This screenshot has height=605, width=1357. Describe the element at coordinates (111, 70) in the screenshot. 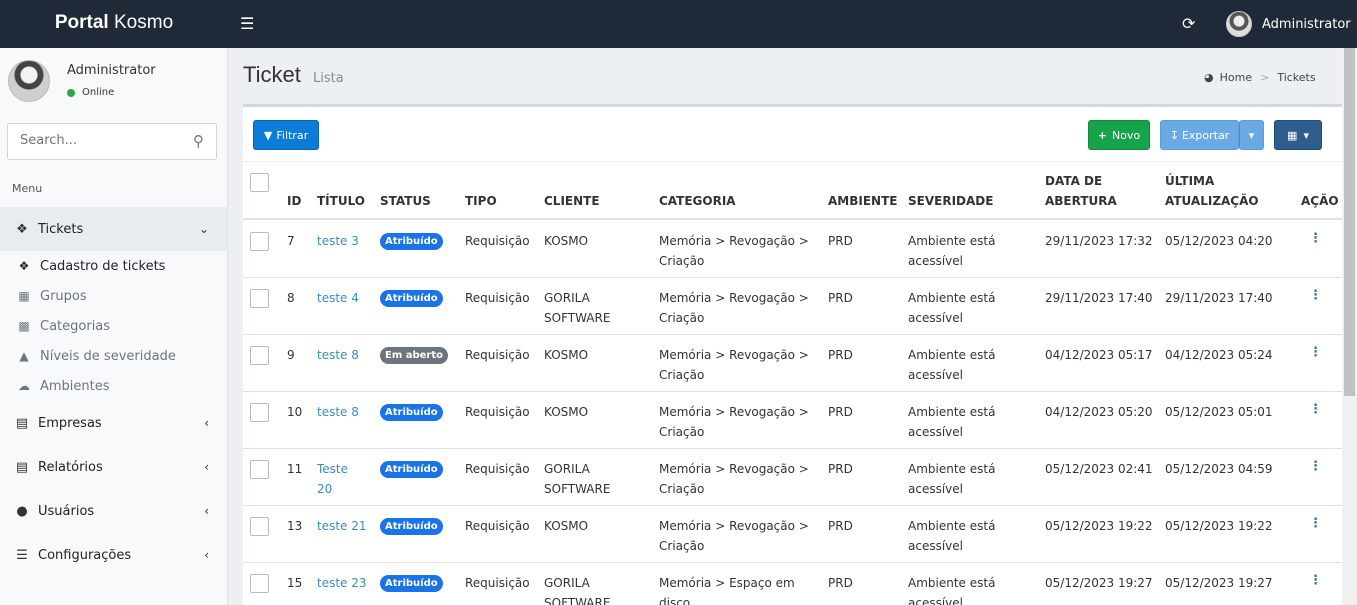

I see `user-name: Administrator` at that location.